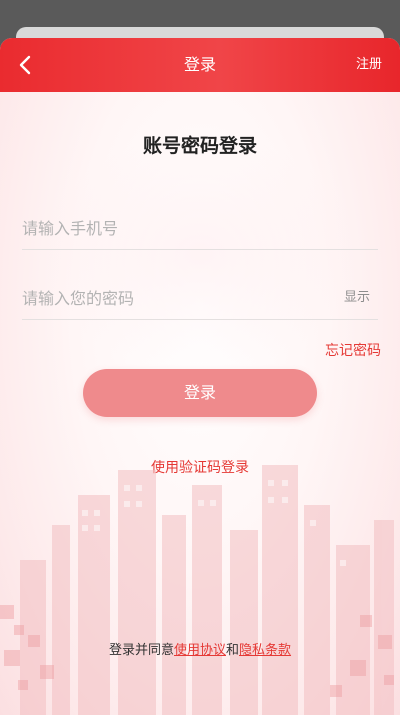 This screenshot has width=400, height=715. Describe the element at coordinates (141, 650) in the screenshot. I see `agreement-prefix: 登录并同意` at that location.